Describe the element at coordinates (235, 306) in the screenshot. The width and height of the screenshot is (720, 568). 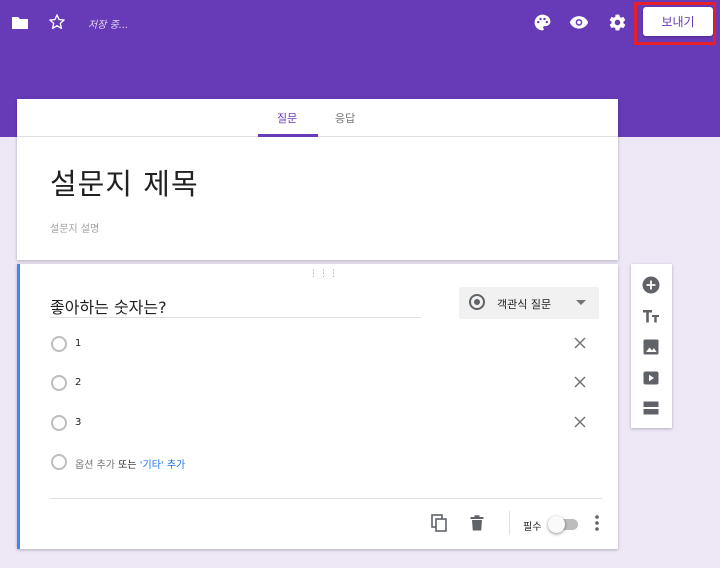
I see `question-title-input: 좋아하는 숫자는?` at that location.